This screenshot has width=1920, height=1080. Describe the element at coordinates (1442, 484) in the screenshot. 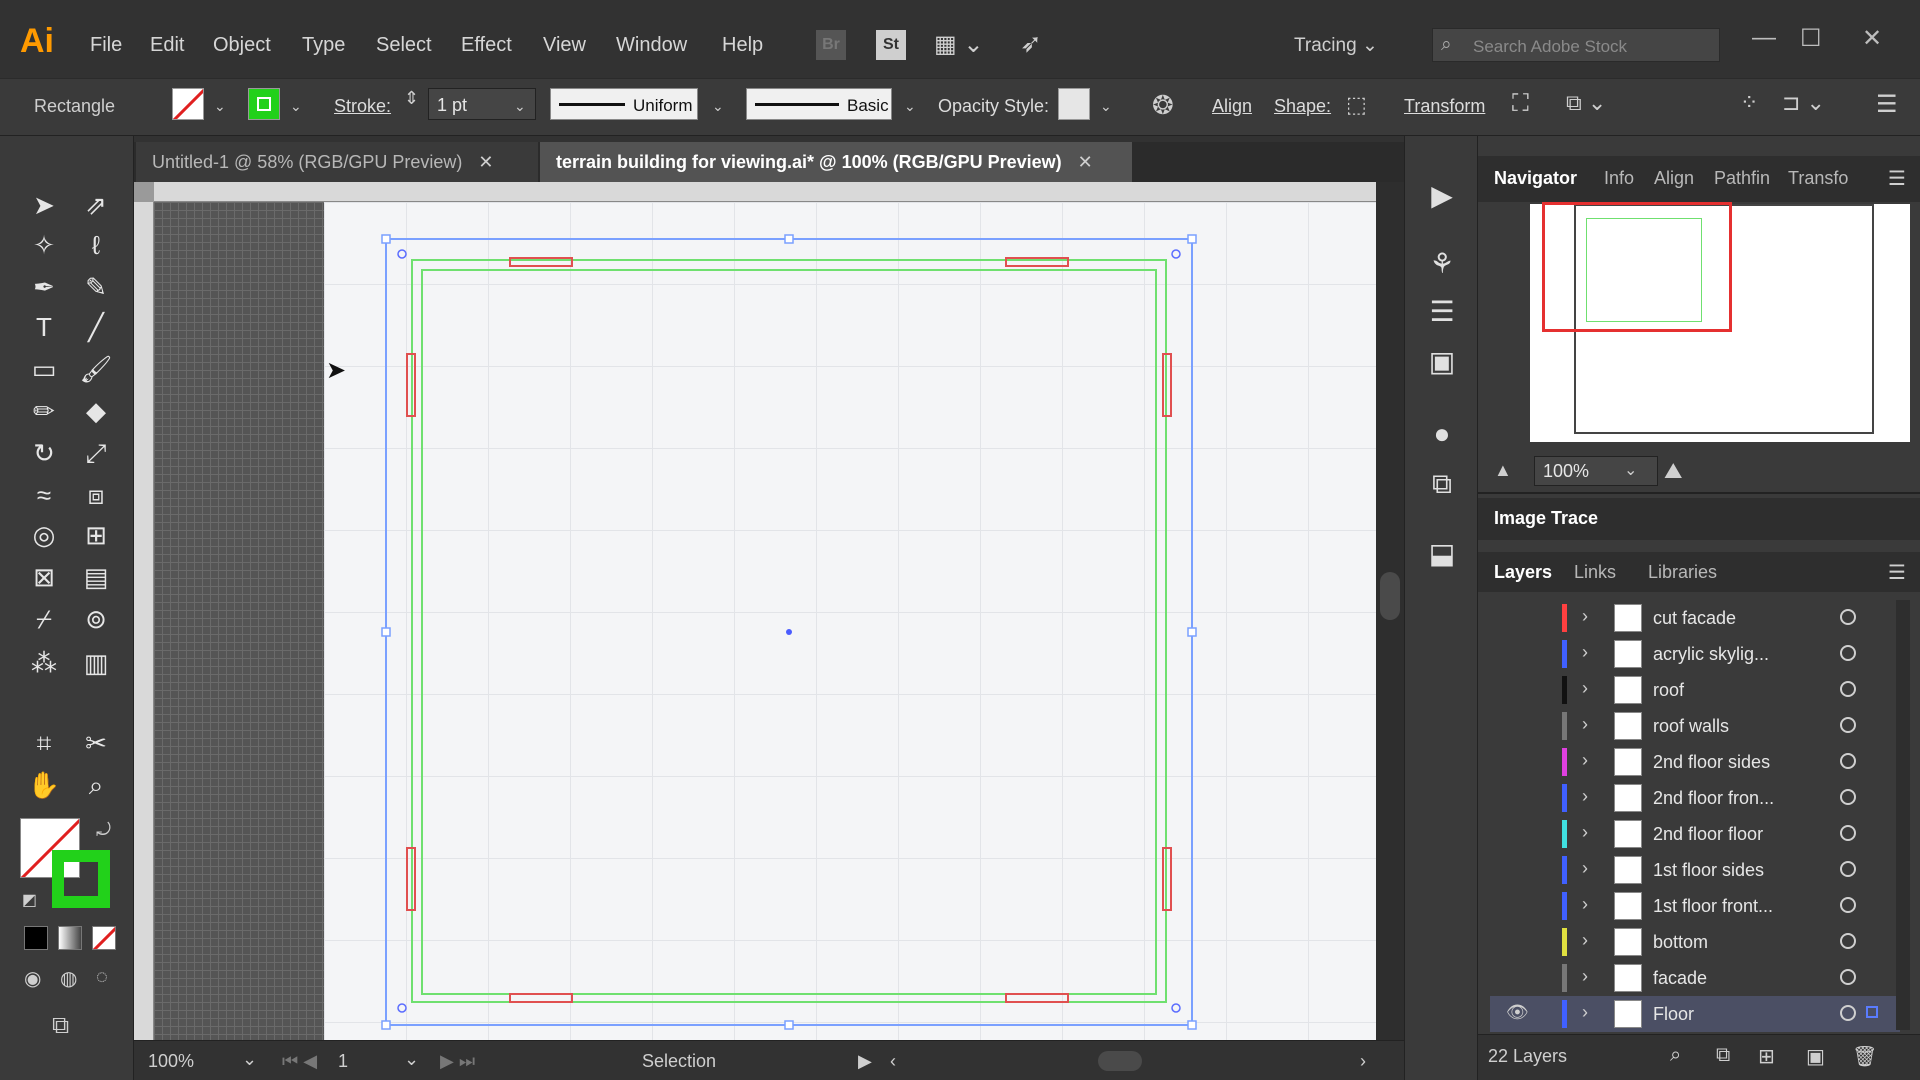

I see `transform-panel-icon: ⧉` at that location.